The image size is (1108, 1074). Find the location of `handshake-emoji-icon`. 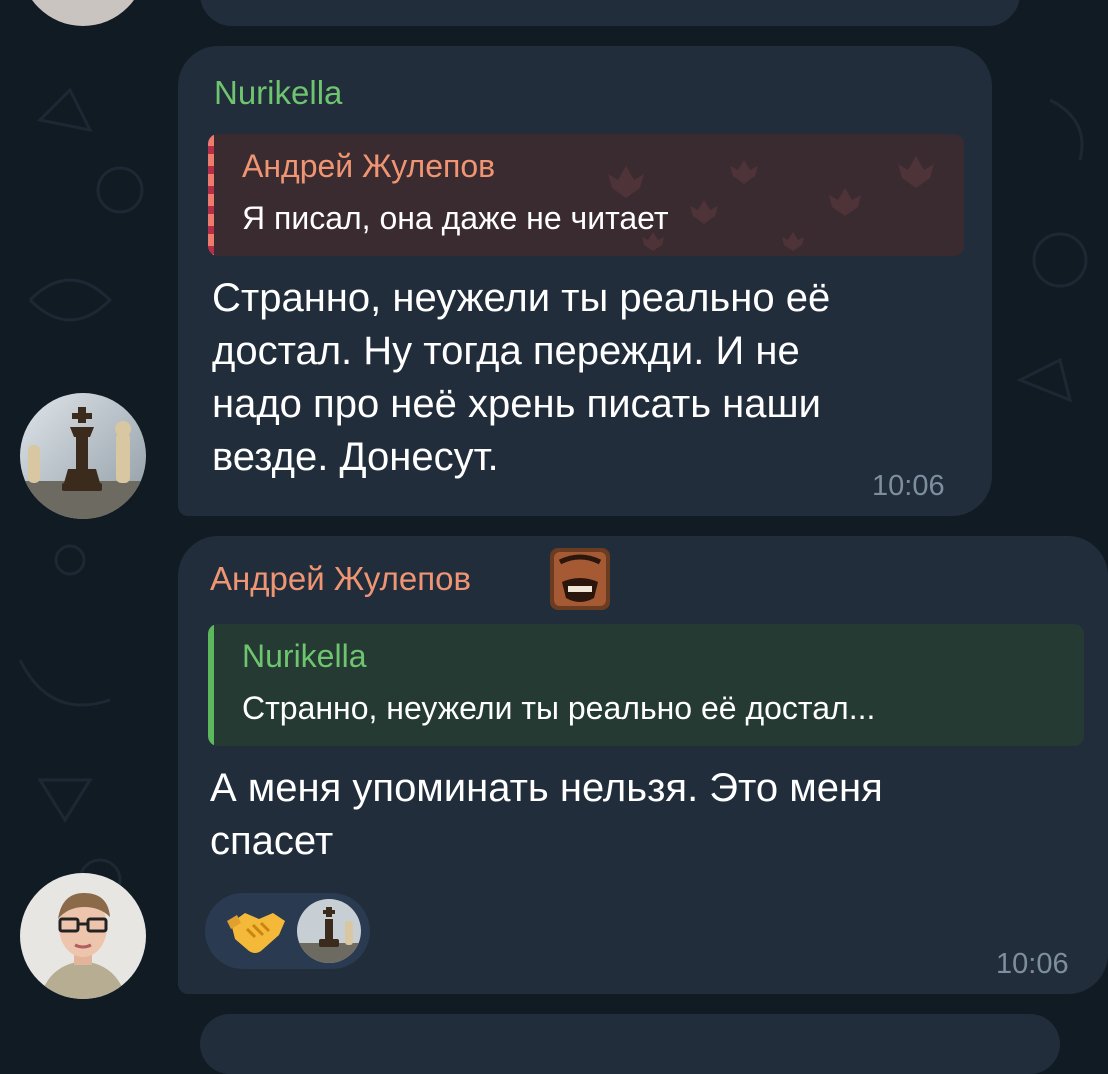

handshake-emoji-icon is located at coordinates (257, 931).